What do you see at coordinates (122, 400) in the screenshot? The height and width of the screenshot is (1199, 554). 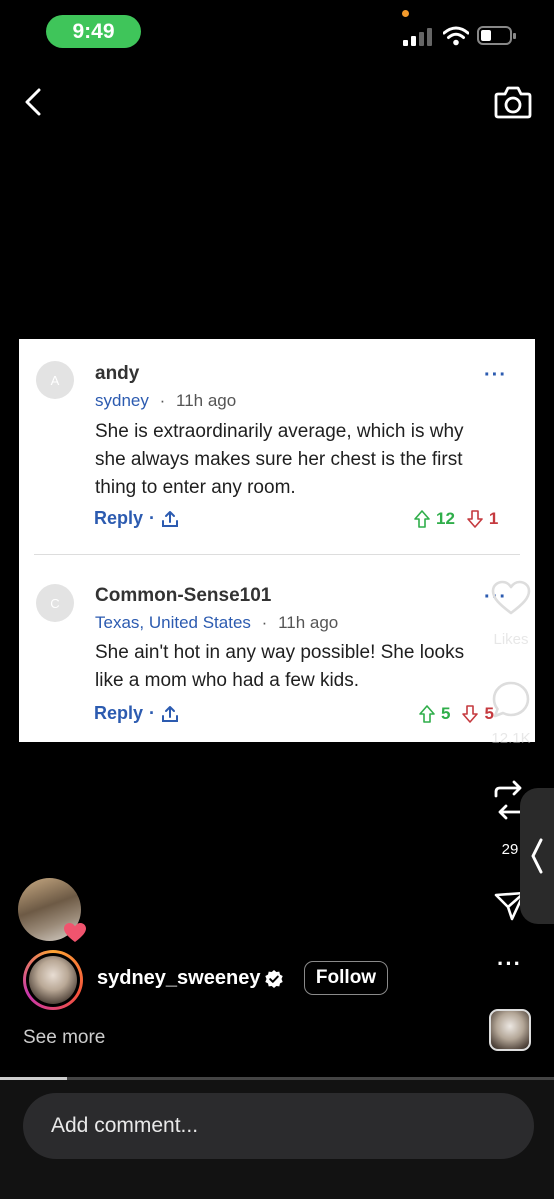 I see `commenter-location: sydney` at bounding box center [122, 400].